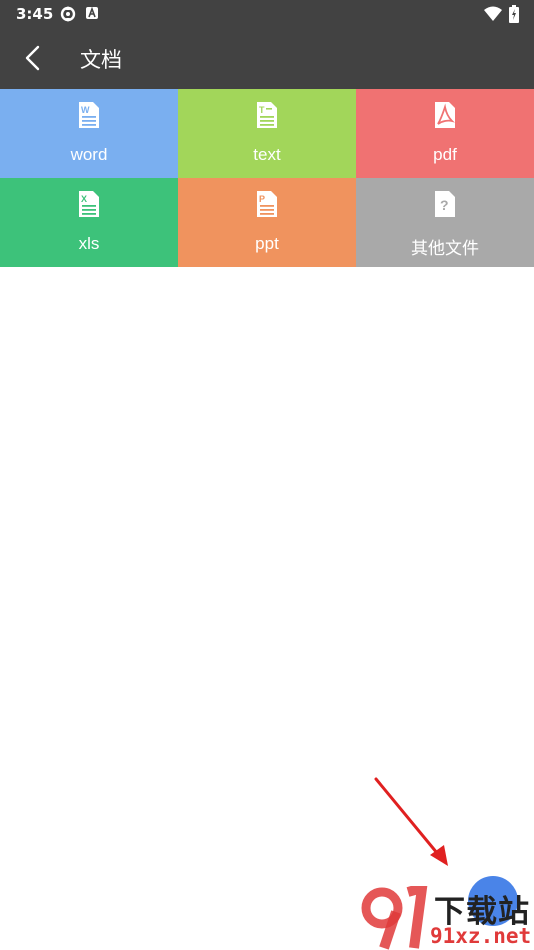 The width and height of the screenshot is (534, 950). What do you see at coordinates (445, 154) in the screenshot?
I see `category-pdf-label: pdf` at bounding box center [445, 154].